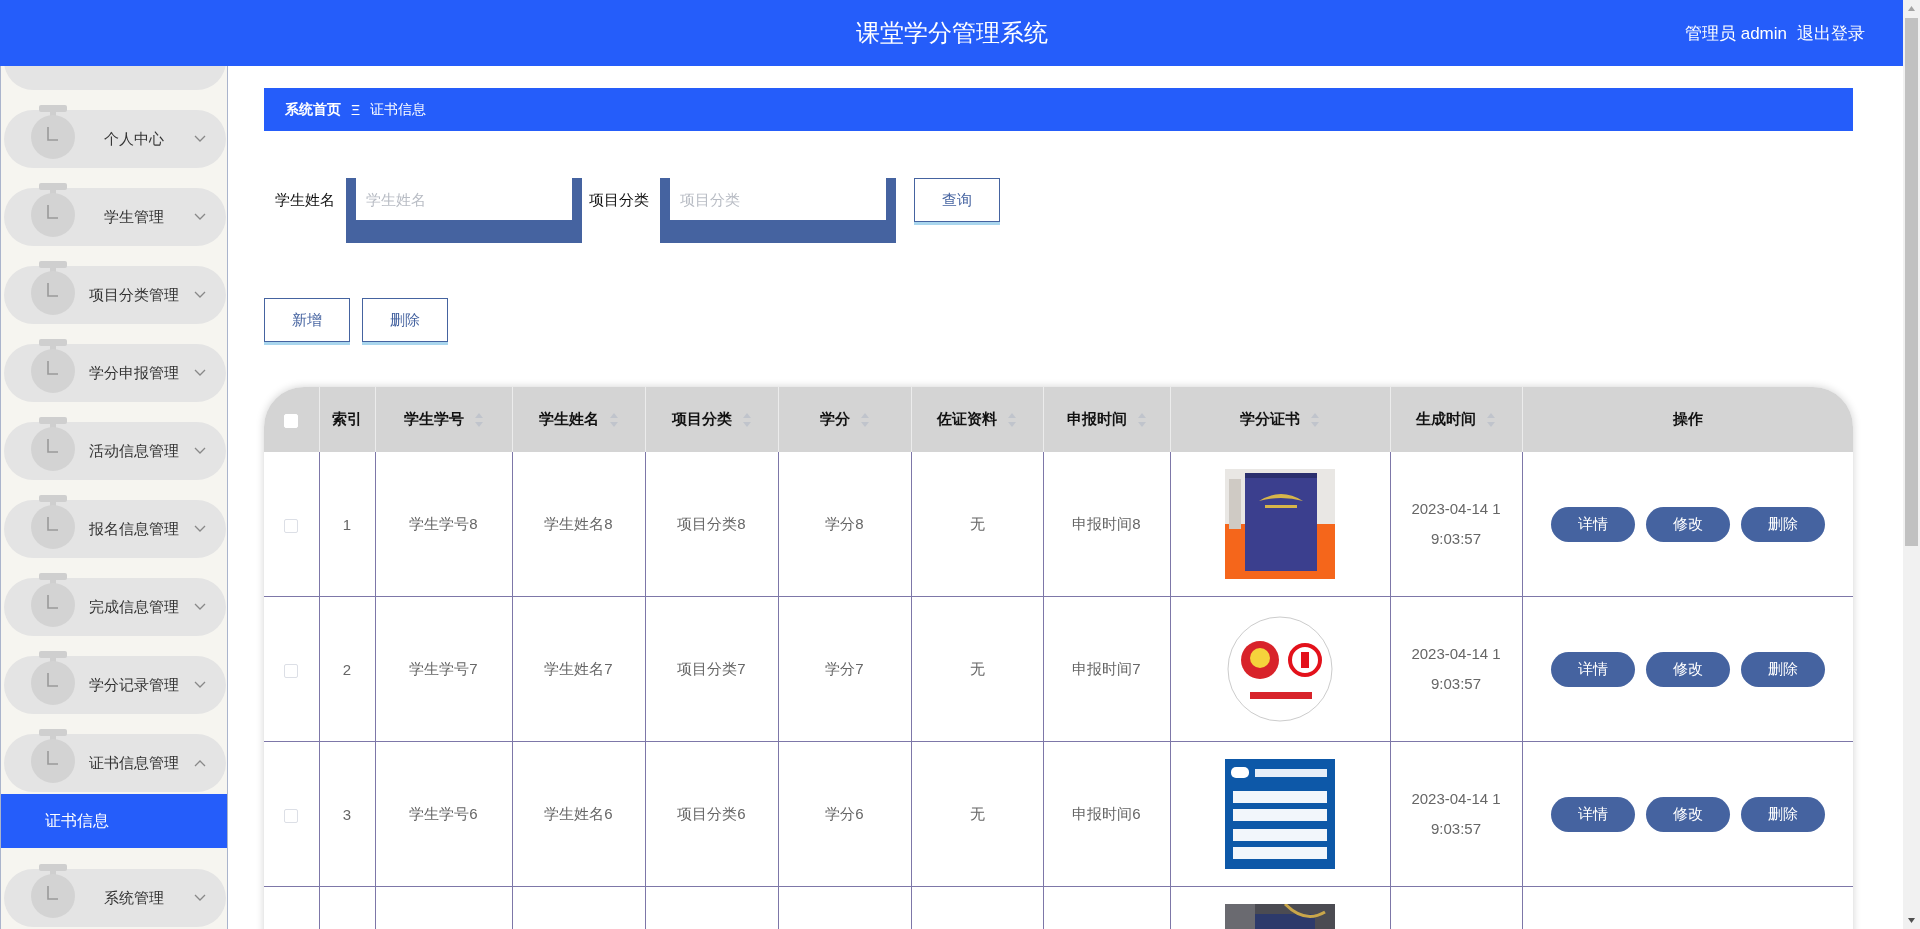 This screenshot has width=1920, height=929. Describe the element at coordinates (347, 524) in the screenshot. I see `table-cell: 1` at that location.